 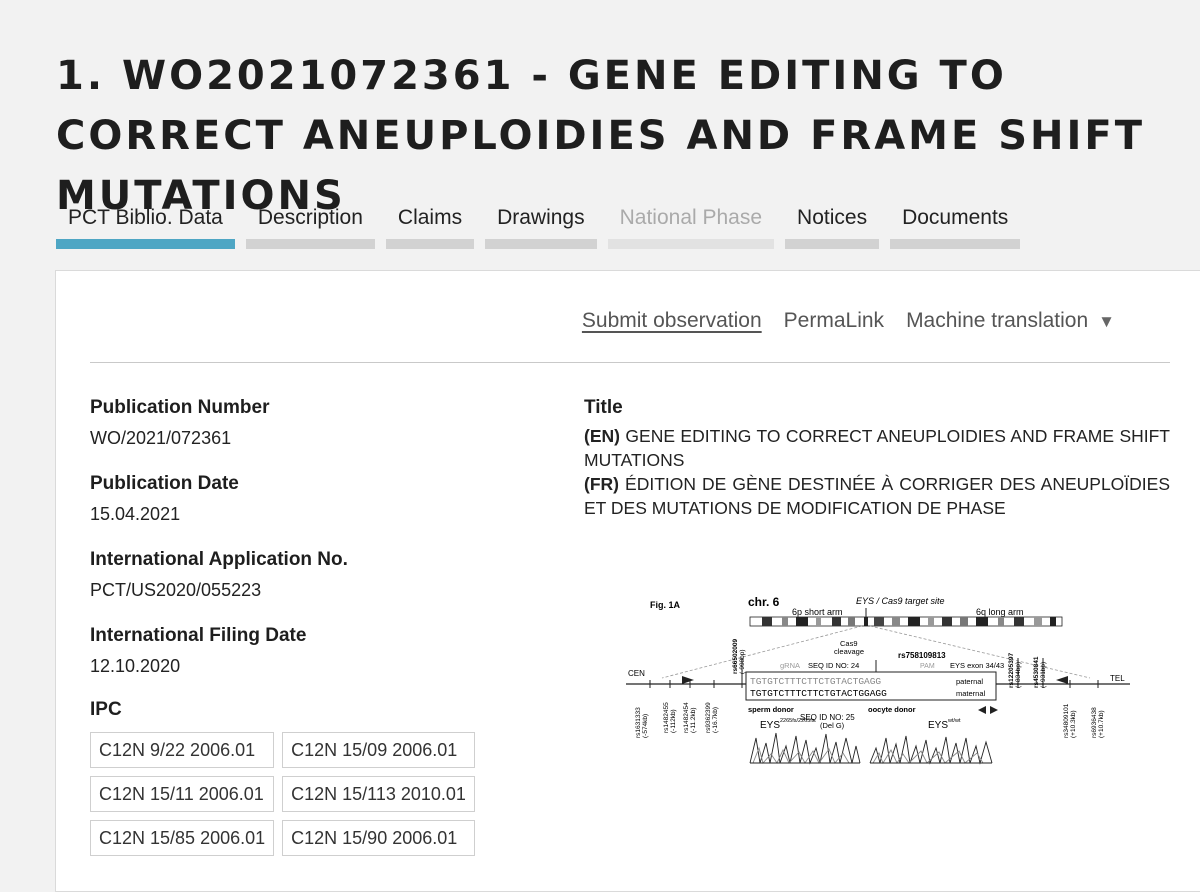 What do you see at coordinates (135, 514) in the screenshot?
I see `publication-date-value: 15.04.2021` at bounding box center [135, 514].